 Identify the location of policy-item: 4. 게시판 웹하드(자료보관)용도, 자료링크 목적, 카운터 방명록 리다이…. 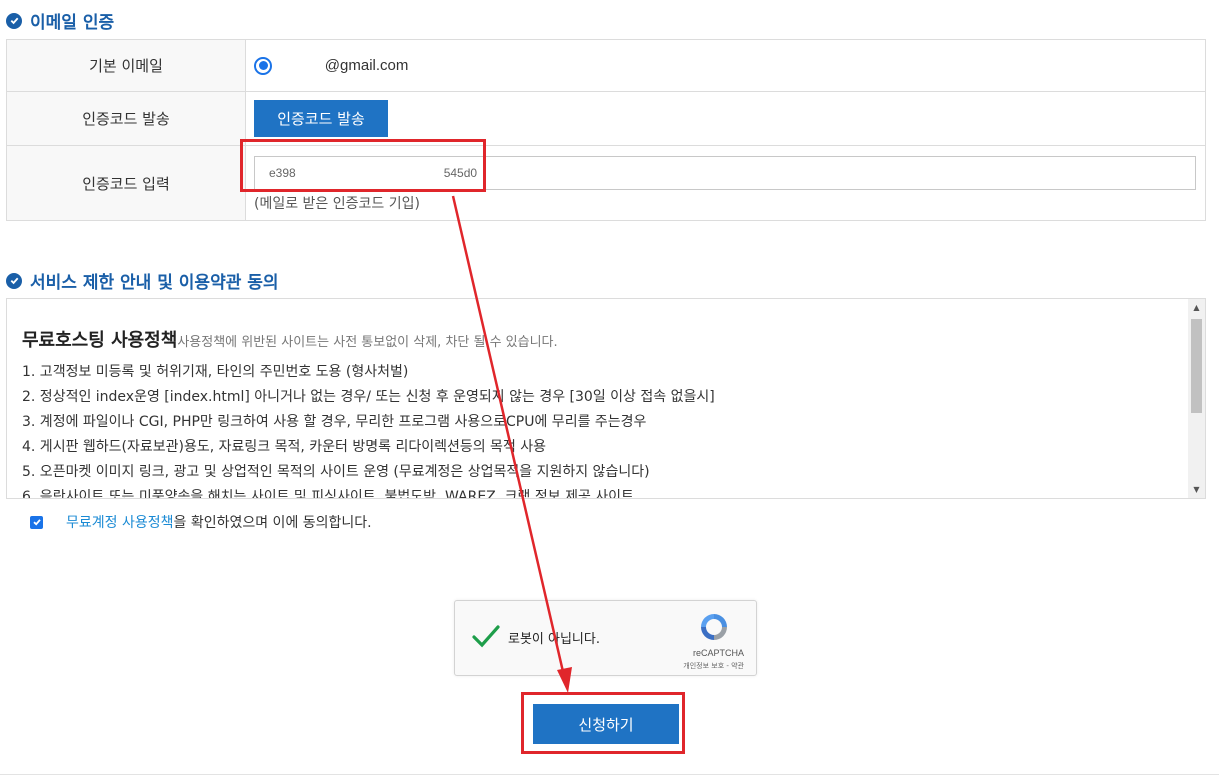
(284, 447).